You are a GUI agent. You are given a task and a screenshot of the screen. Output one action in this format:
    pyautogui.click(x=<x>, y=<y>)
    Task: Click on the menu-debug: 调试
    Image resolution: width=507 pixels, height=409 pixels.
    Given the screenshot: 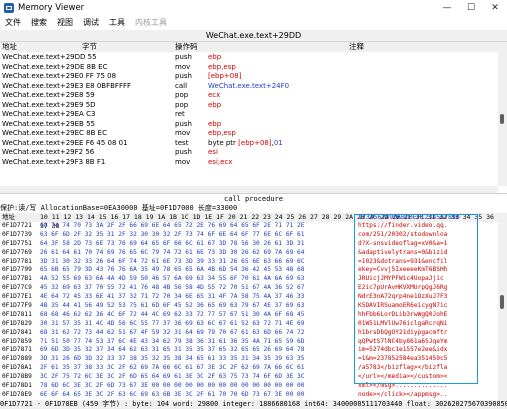 What is the action you would take?
    pyautogui.click(x=91, y=22)
    